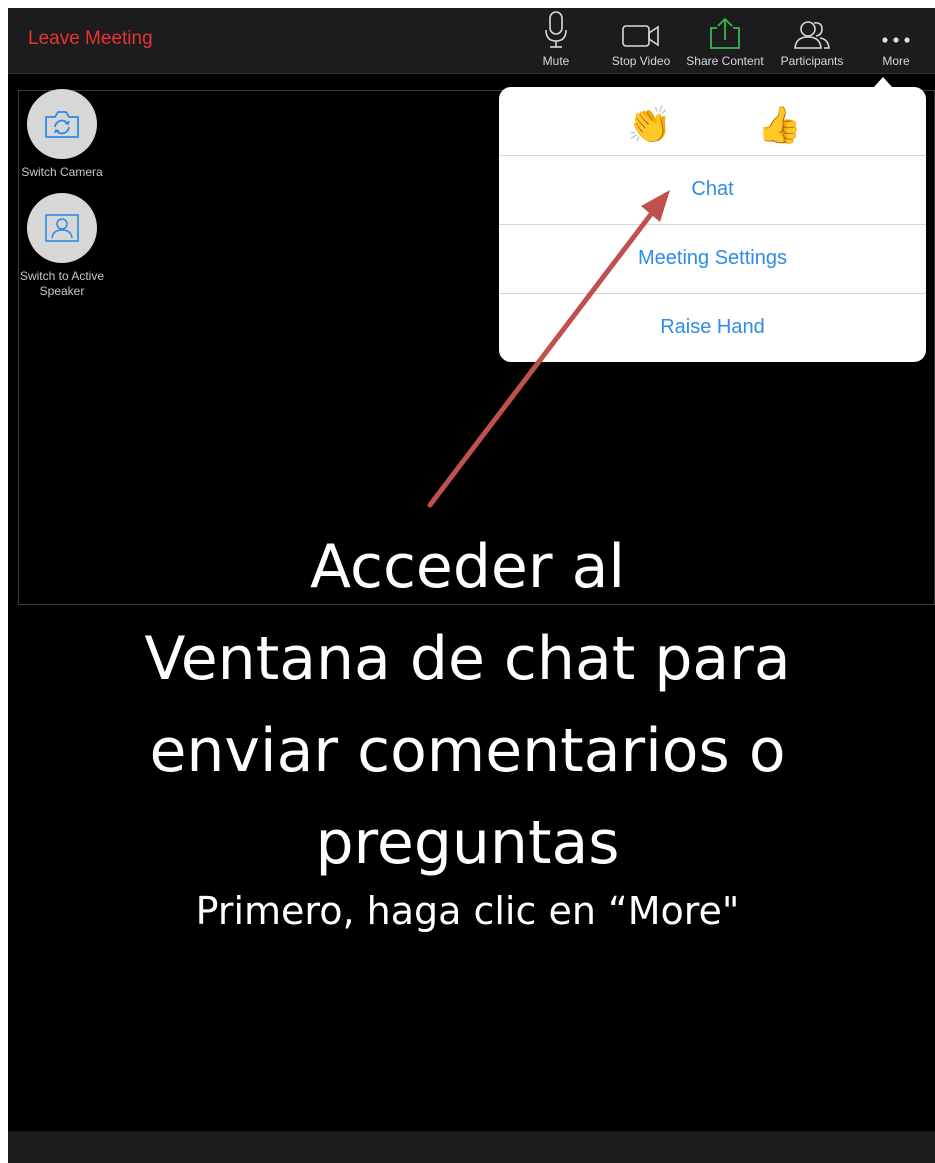 The image size is (935, 1163). I want to click on switch-active-speaker-button: Switch to Active Speaker, so click(62, 246).